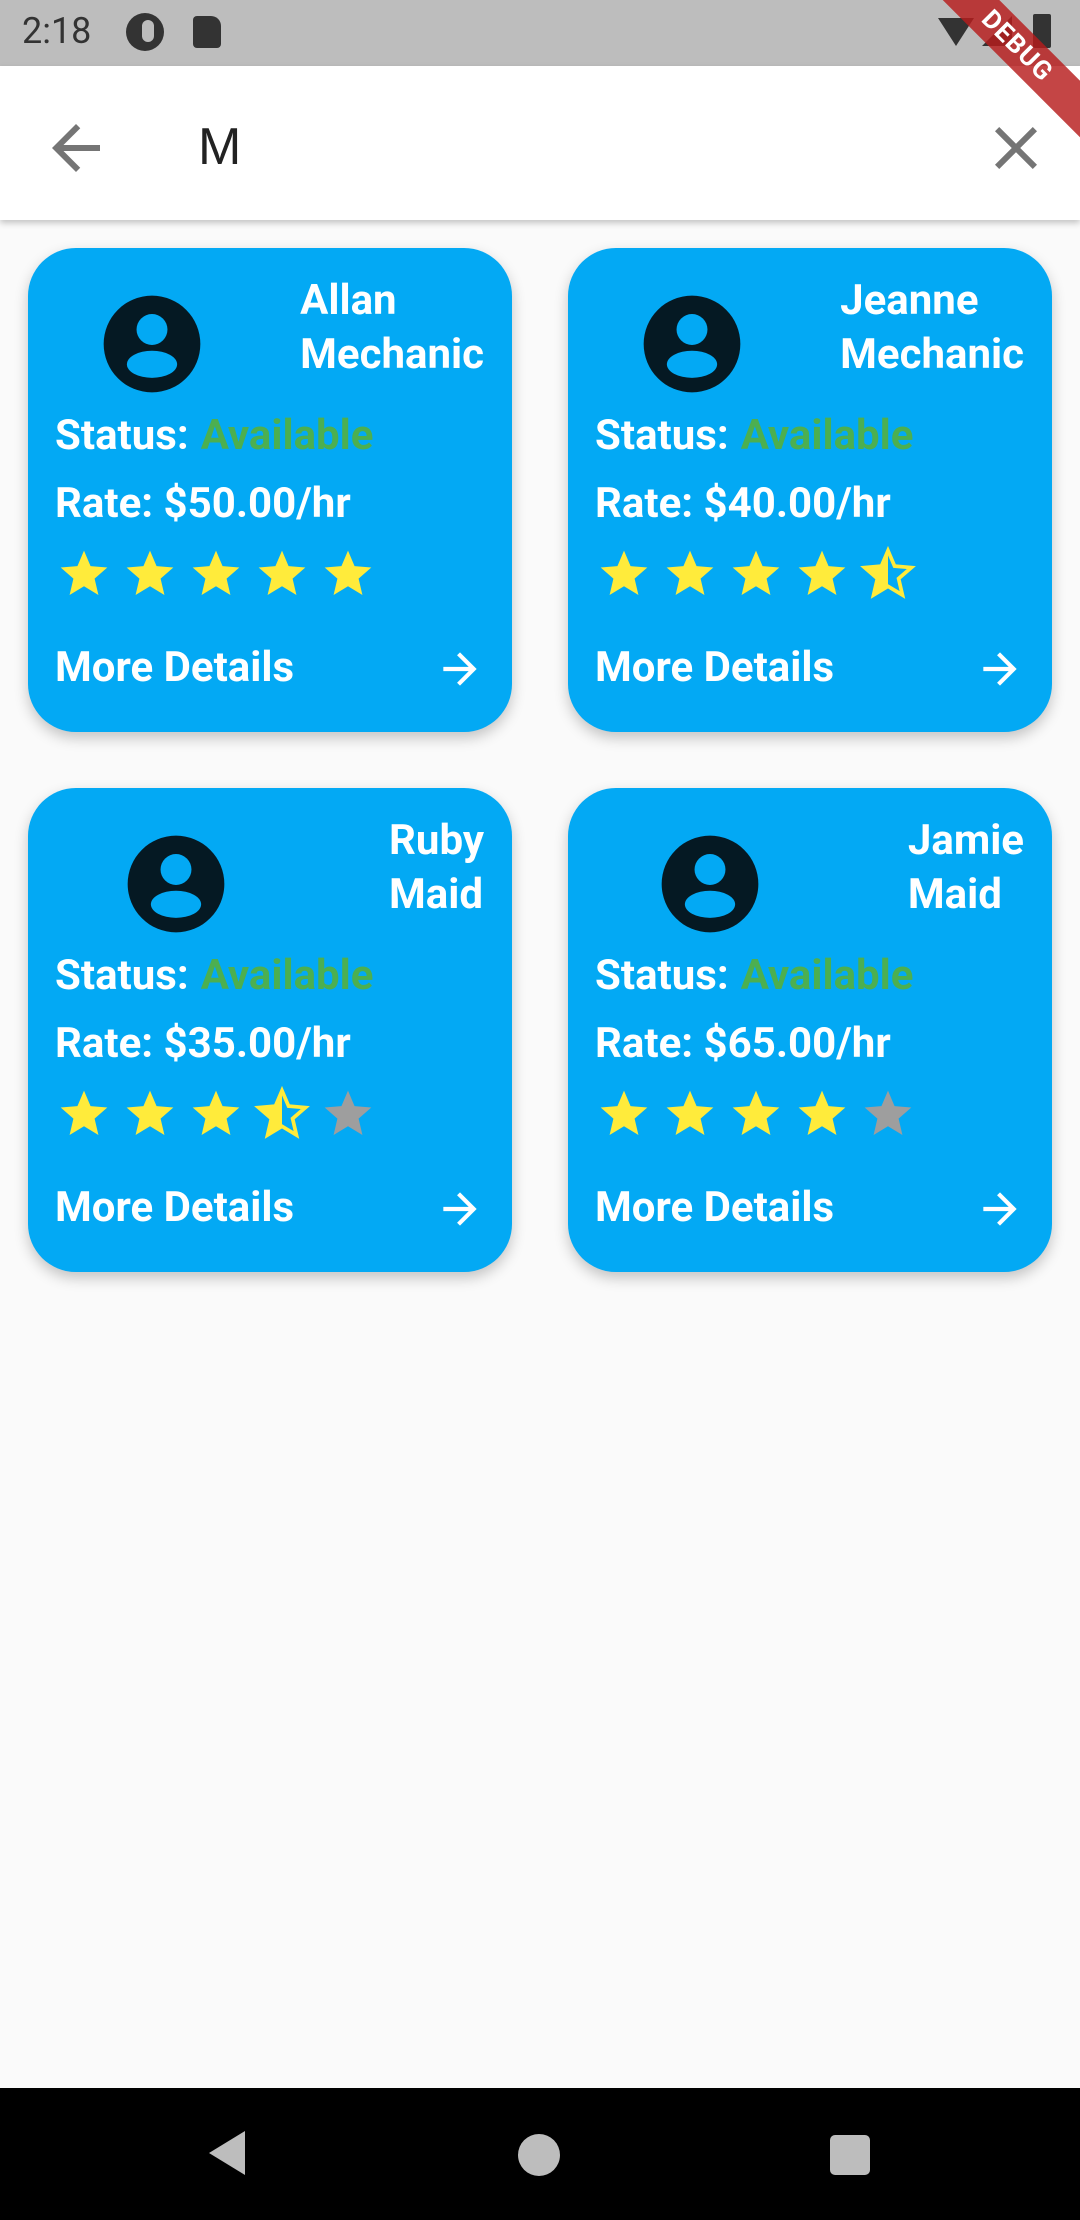 This screenshot has width=1080, height=2220. I want to click on worker-name: Jamie Maid, so click(966, 868).